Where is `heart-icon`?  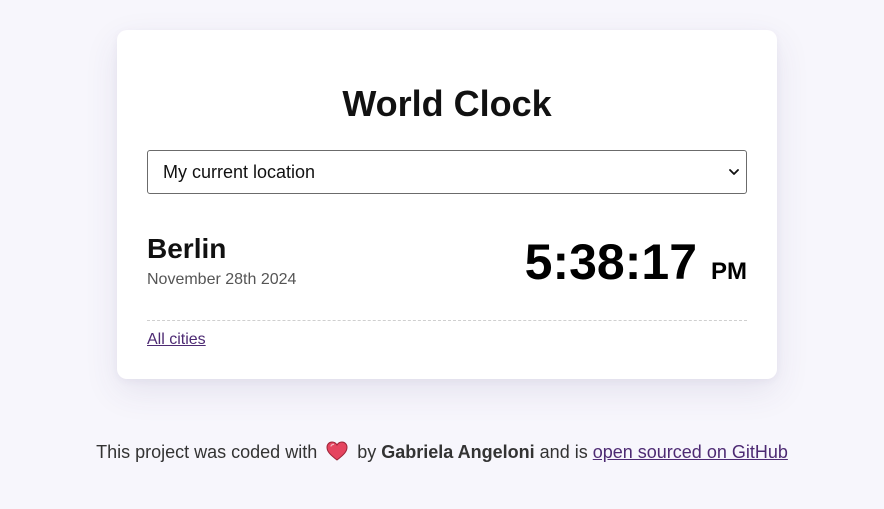
heart-icon is located at coordinates (337, 451).